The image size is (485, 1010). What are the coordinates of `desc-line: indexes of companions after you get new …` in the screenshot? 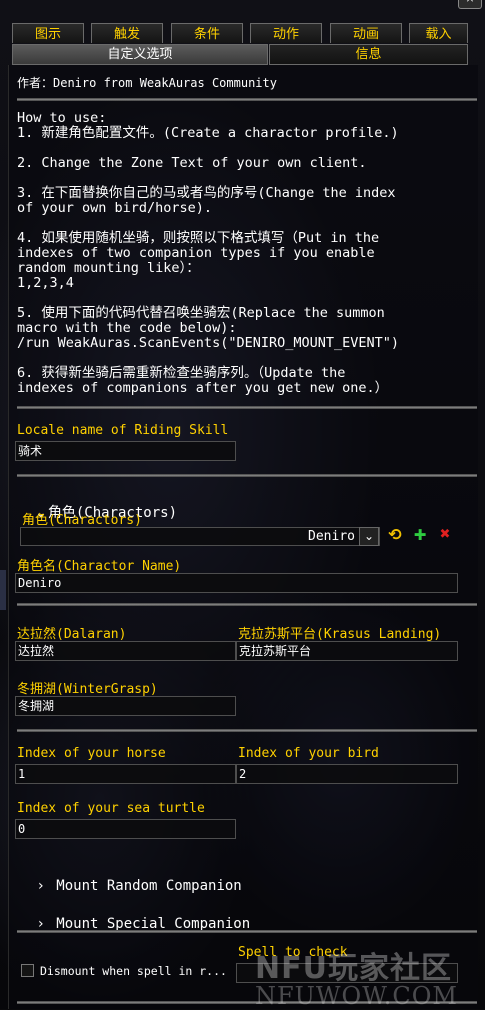 It's located at (203, 388).